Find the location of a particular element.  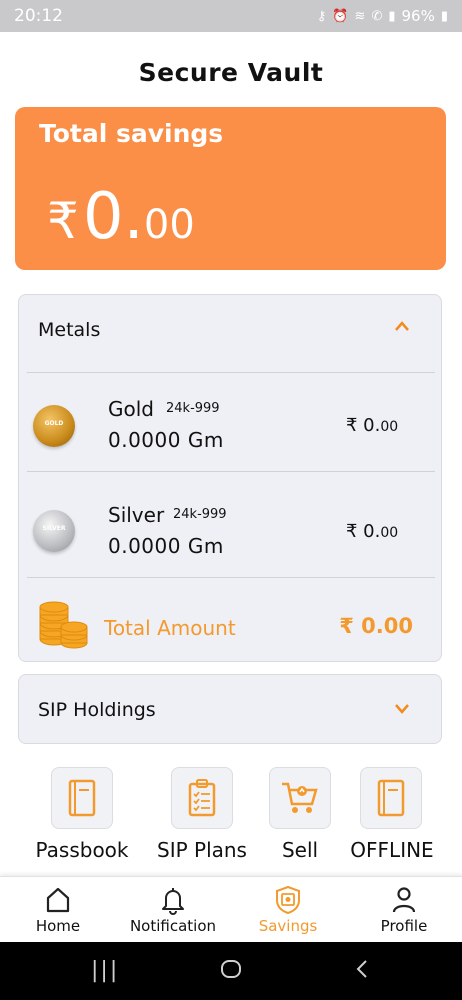

home-circle-icon is located at coordinates (231, 972).